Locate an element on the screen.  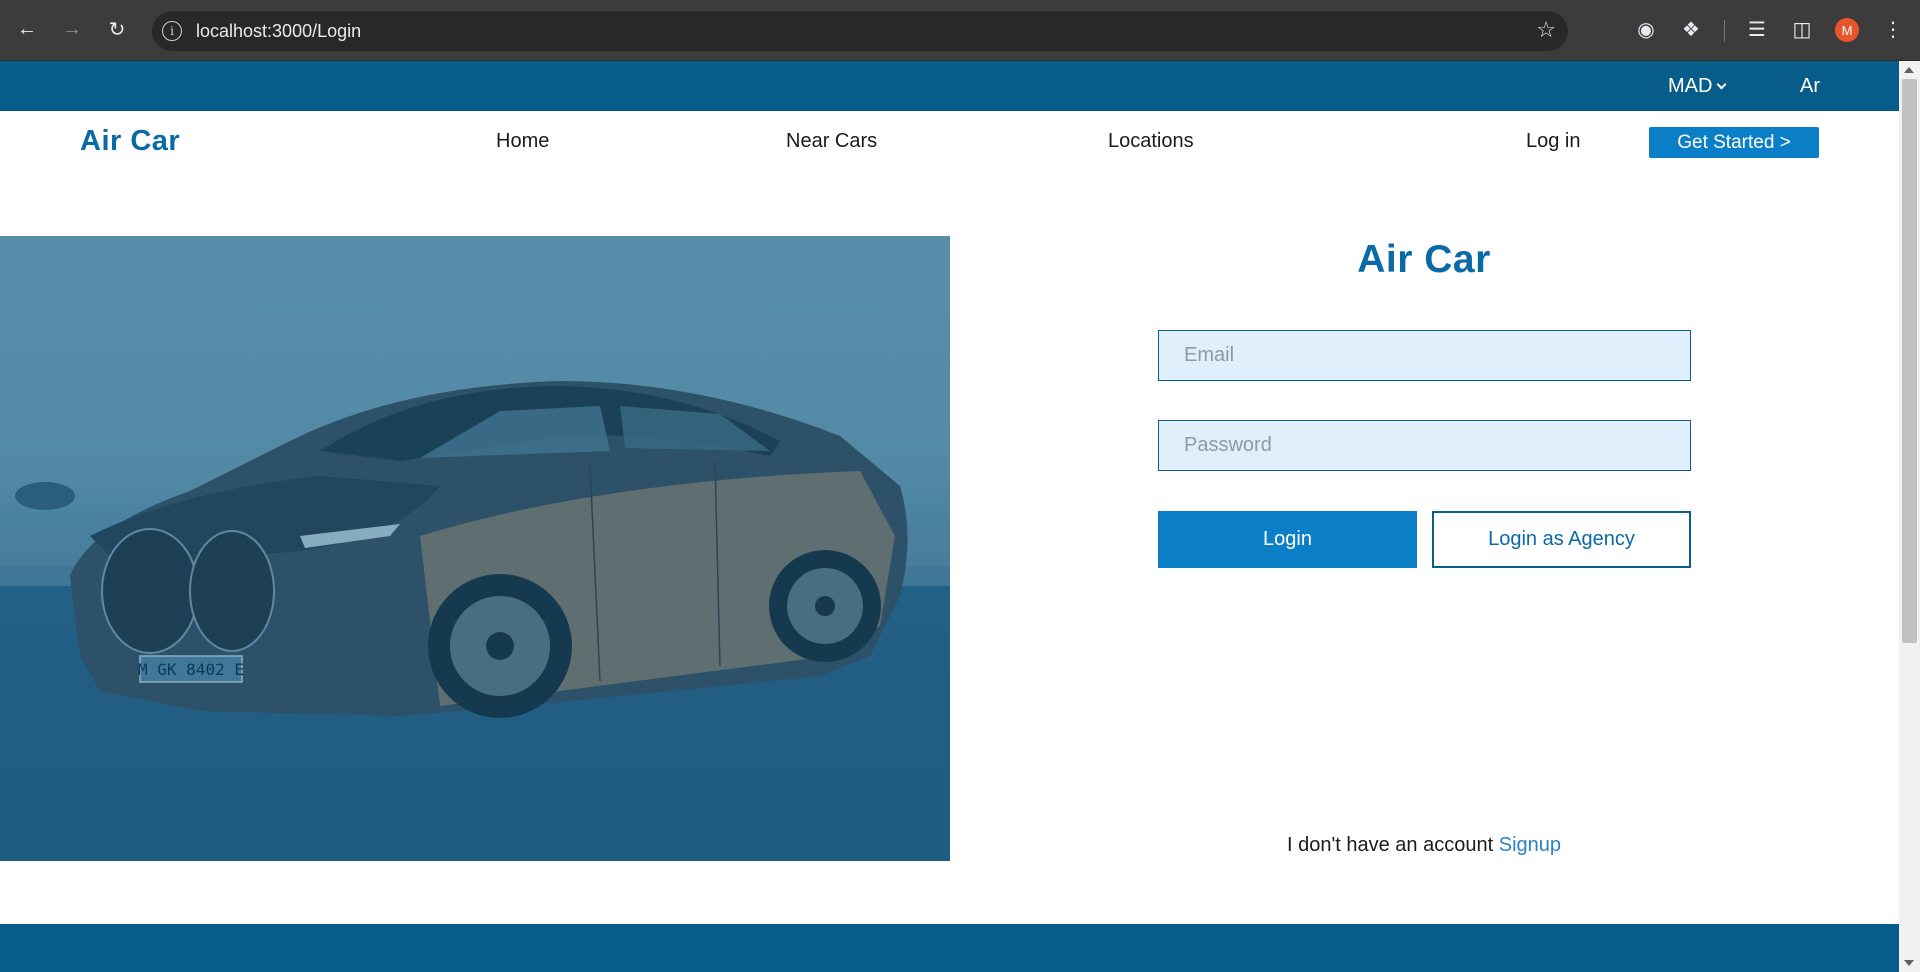
menu-icon: ⋮ is located at coordinates (1893, 29).